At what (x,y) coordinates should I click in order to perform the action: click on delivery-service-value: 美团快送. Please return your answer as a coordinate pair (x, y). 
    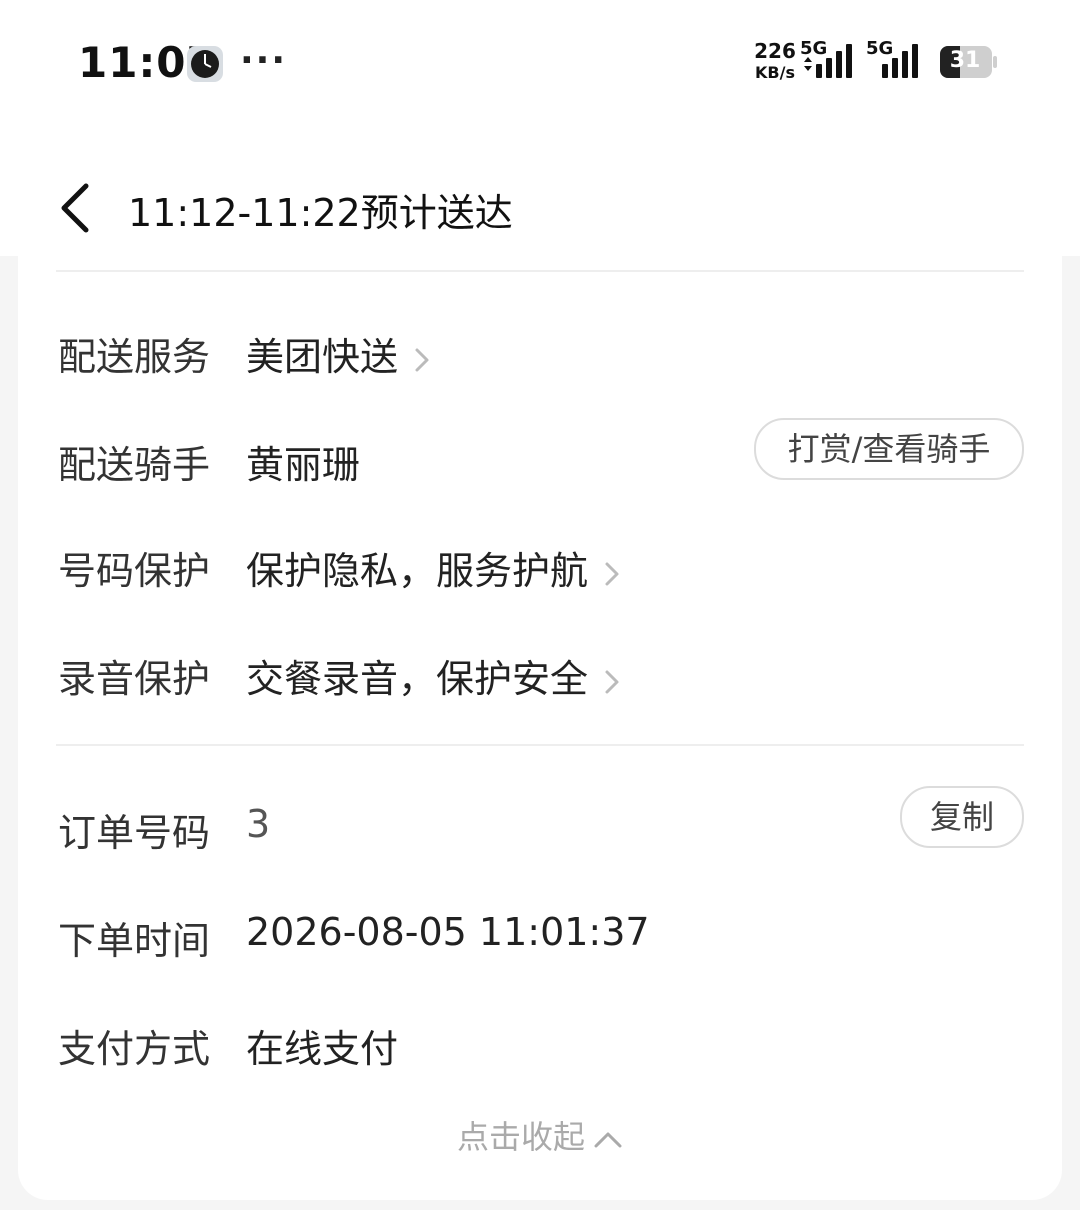
    Looking at the image, I should click on (338, 353).